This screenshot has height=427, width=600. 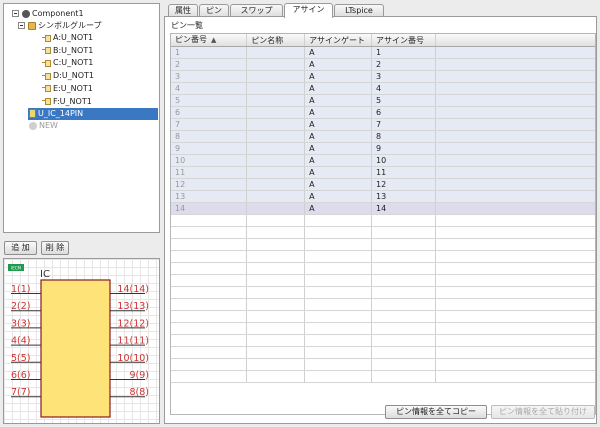 What do you see at coordinates (209, 136) in the screenshot?
I see `cell-pin-number: 8` at bounding box center [209, 136].